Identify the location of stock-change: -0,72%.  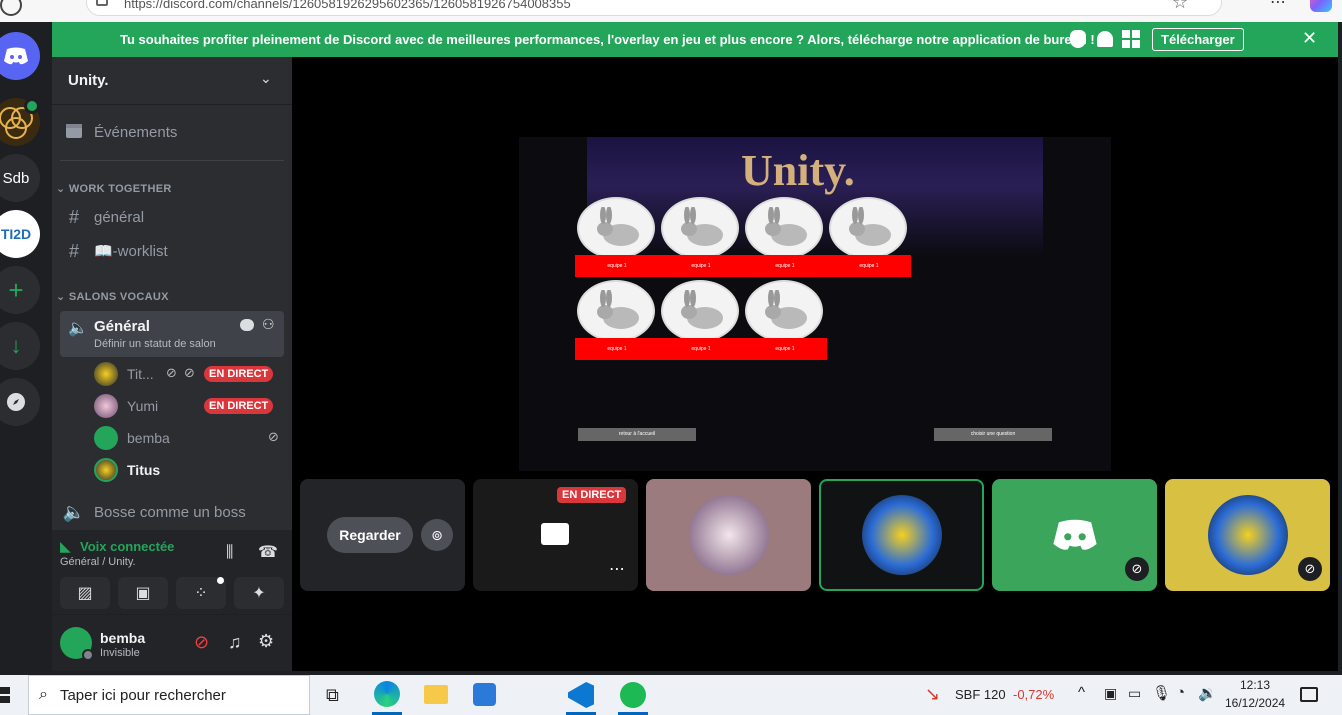
(1033, 694).